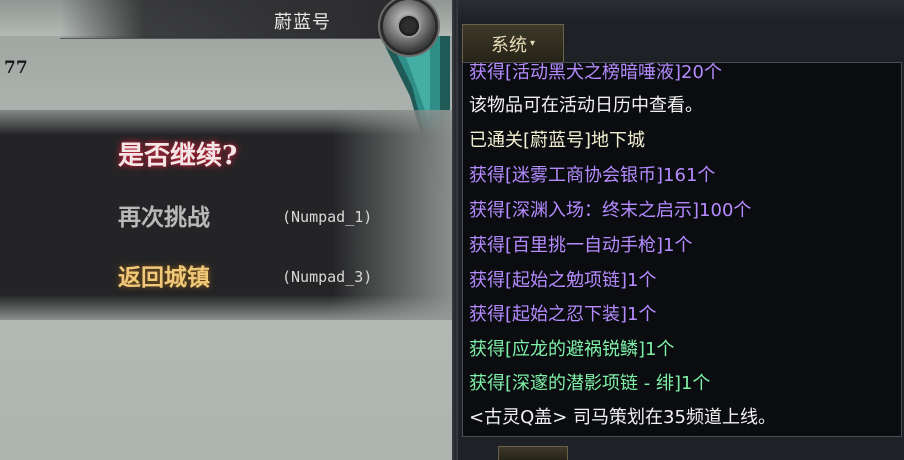 This screenshot has height=460, width=904. I want to click on tab-system: 系统 ▾, so click(513, 43).